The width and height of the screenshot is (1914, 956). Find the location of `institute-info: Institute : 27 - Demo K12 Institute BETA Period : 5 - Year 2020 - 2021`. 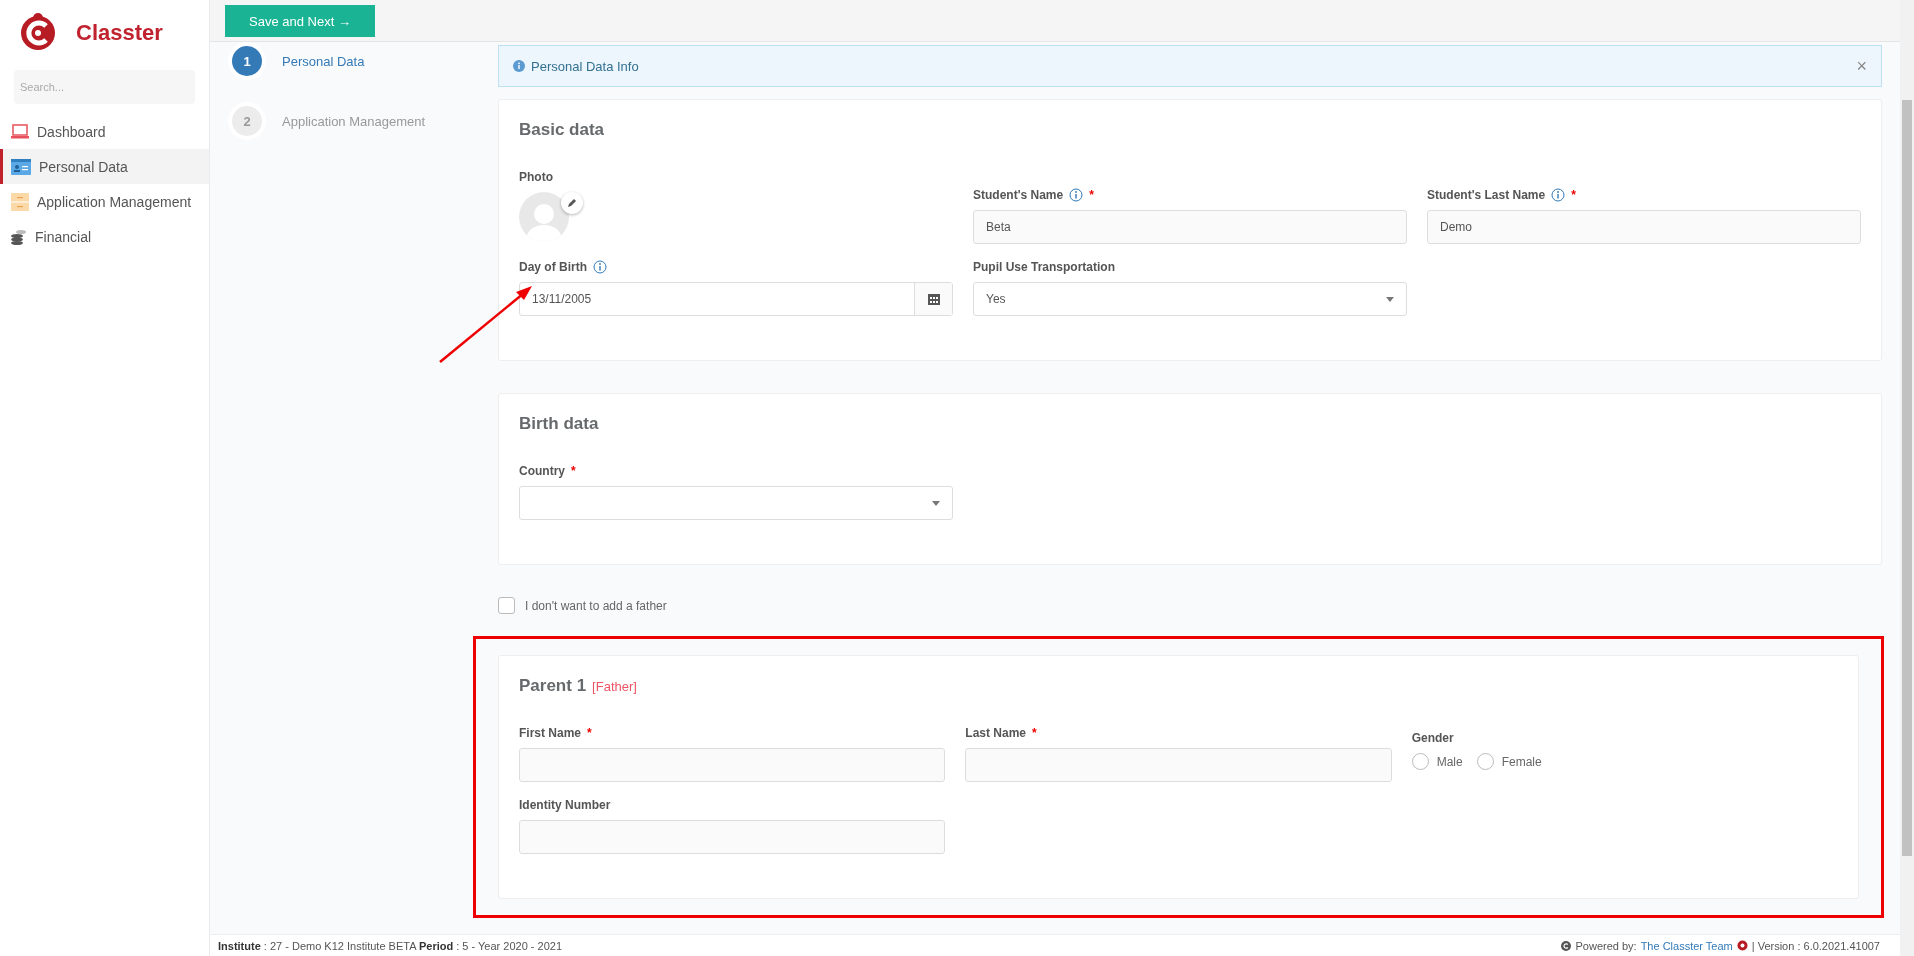

institute-info: Institute : 27 - Demo K12 Institute BETA Period : 5 - Year 2020 - 2021 is located at coordinates (390, 945).